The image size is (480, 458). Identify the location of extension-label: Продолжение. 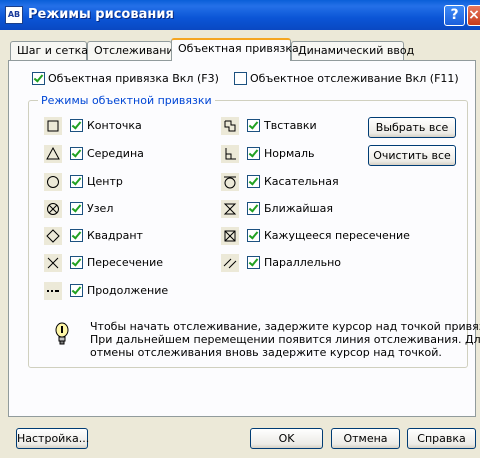
(127, 290).